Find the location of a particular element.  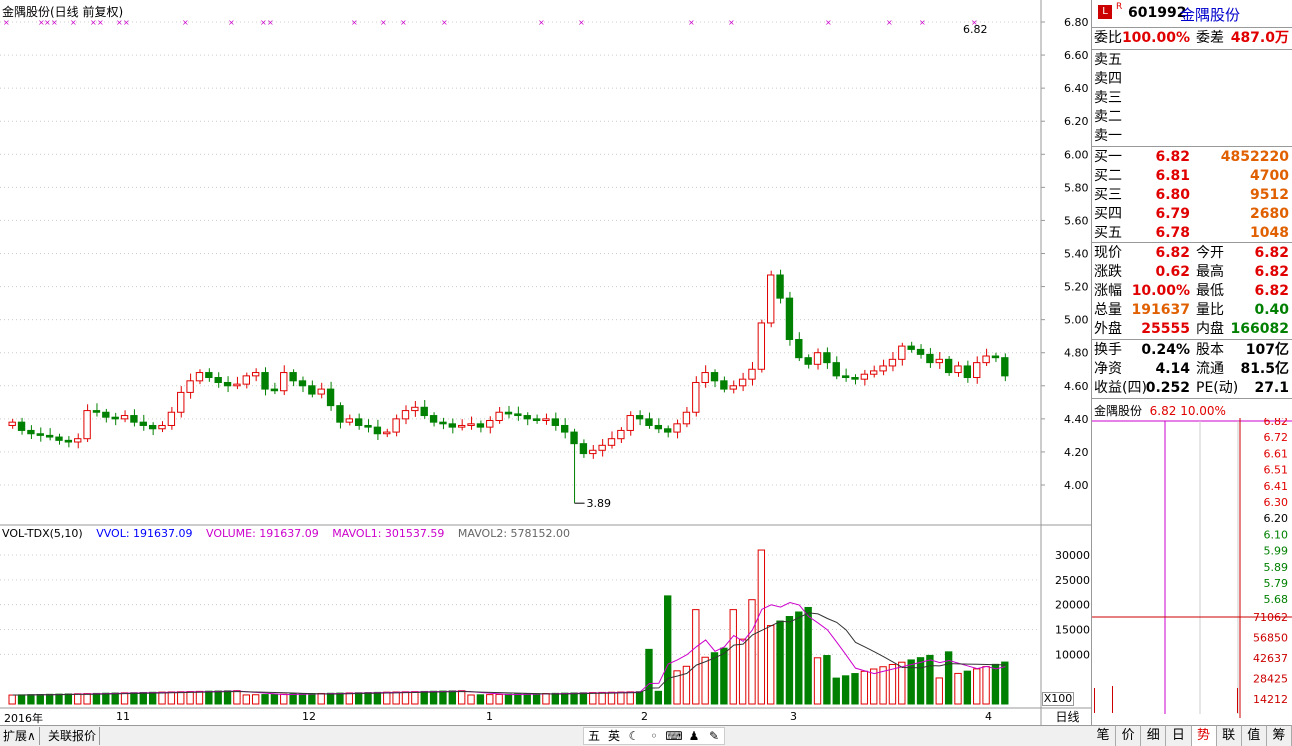

fundamental-row: 净资 4.14 流通 81.5亿 is located at coordinates (1191, 369).